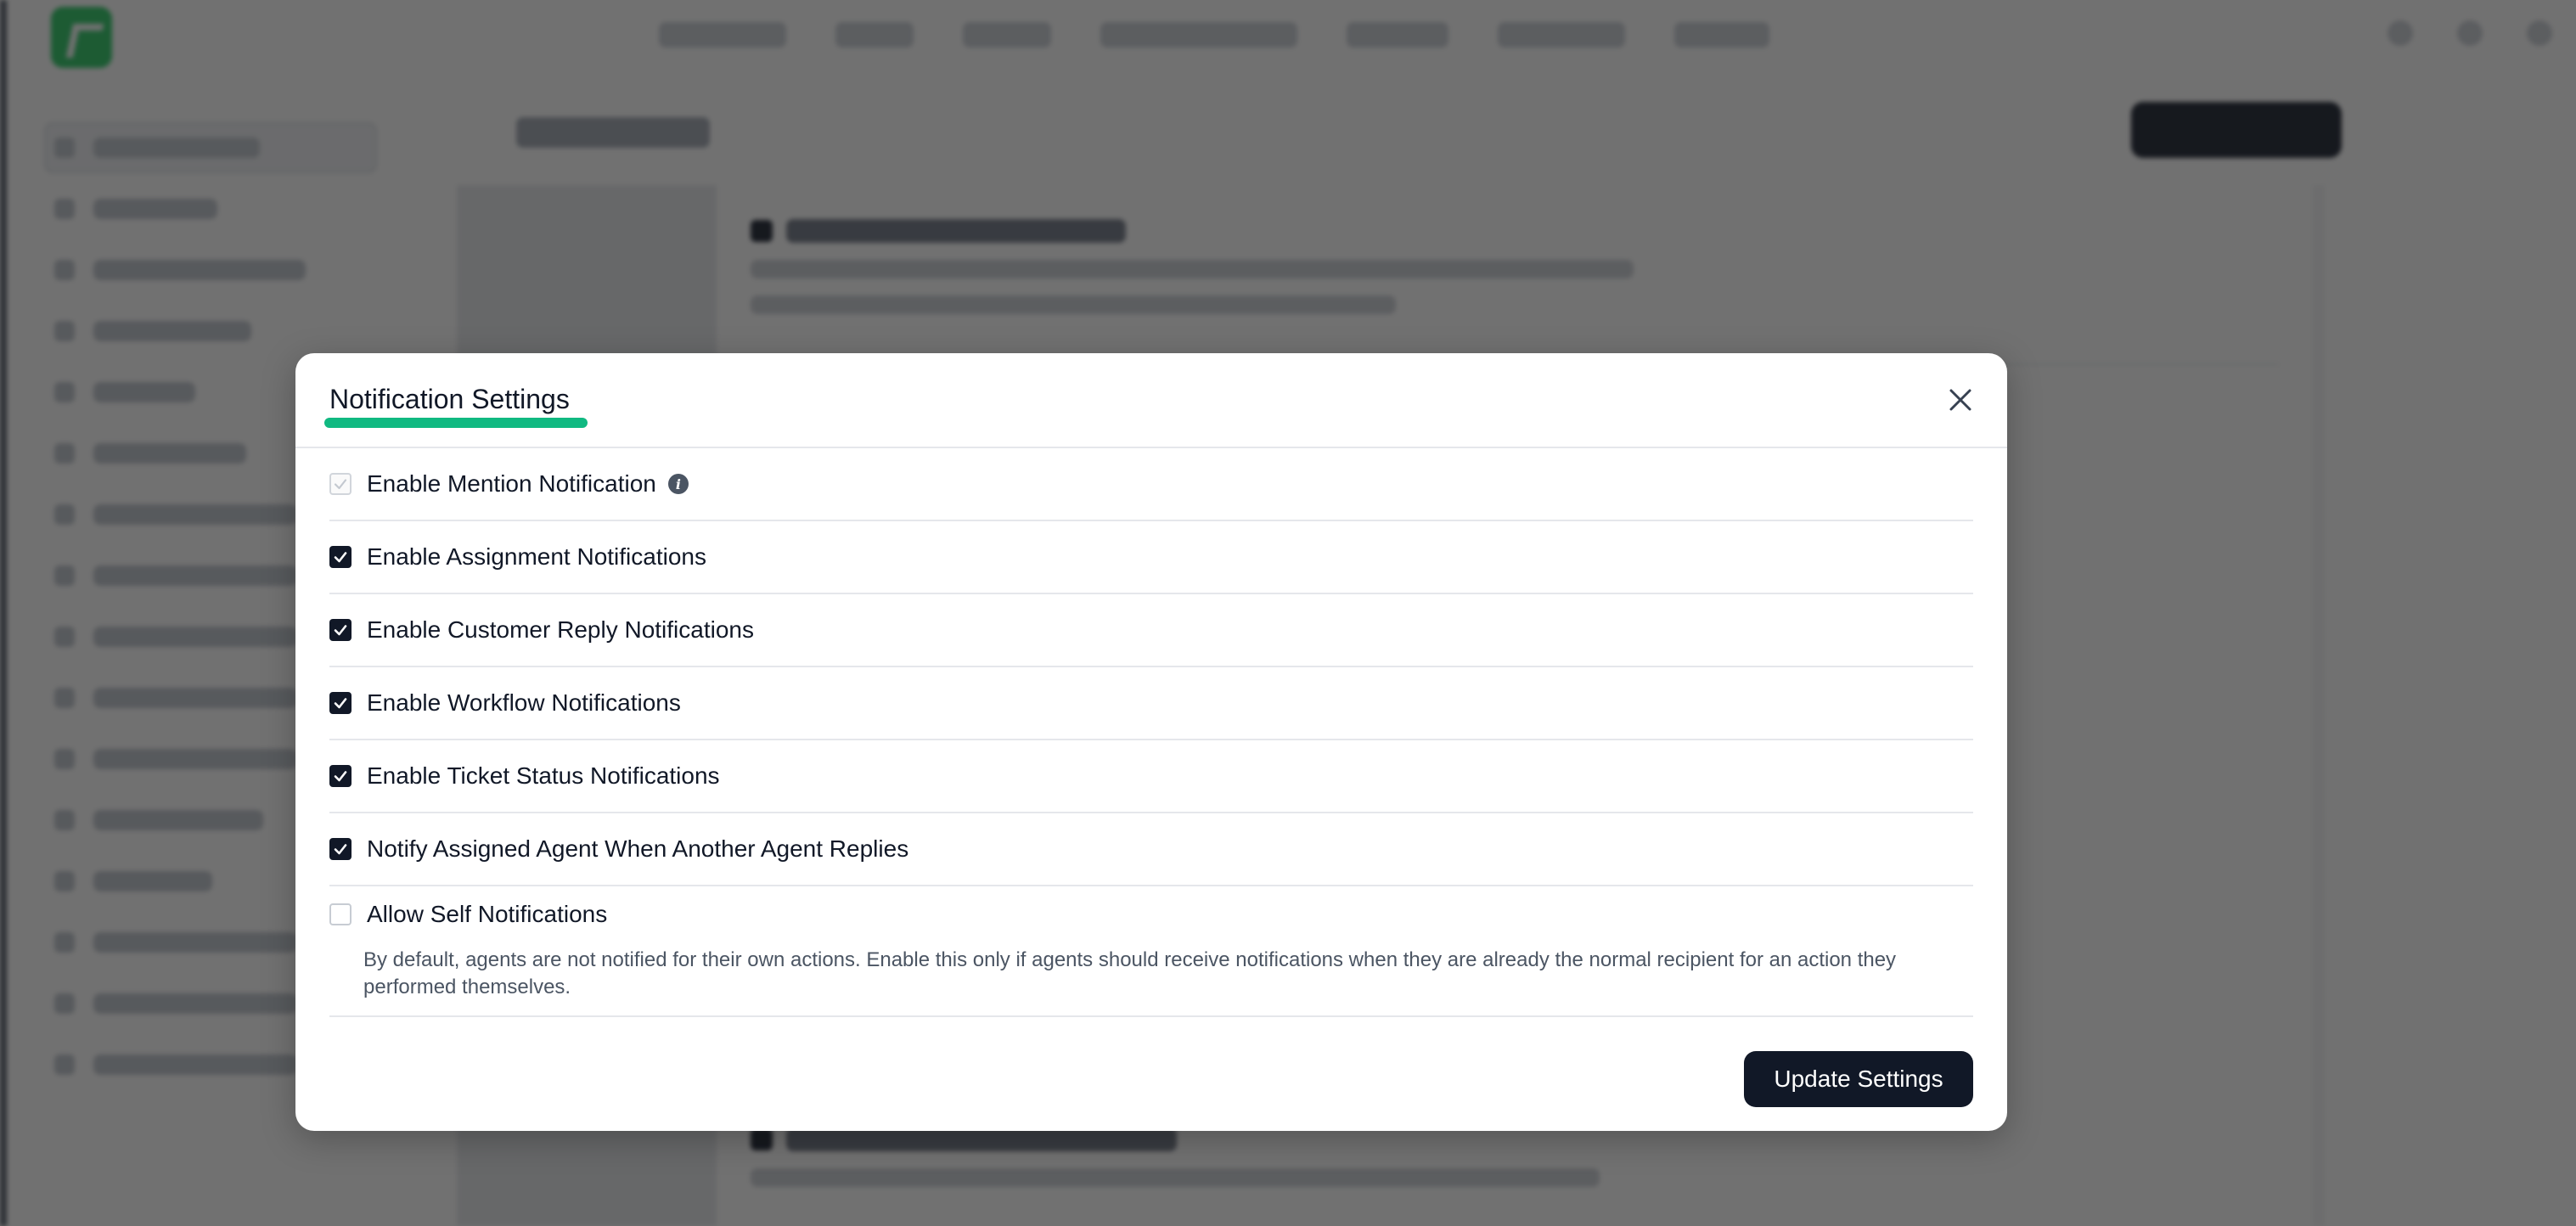  I want to click on enable-assignment-checkbox, so click(340, 557).